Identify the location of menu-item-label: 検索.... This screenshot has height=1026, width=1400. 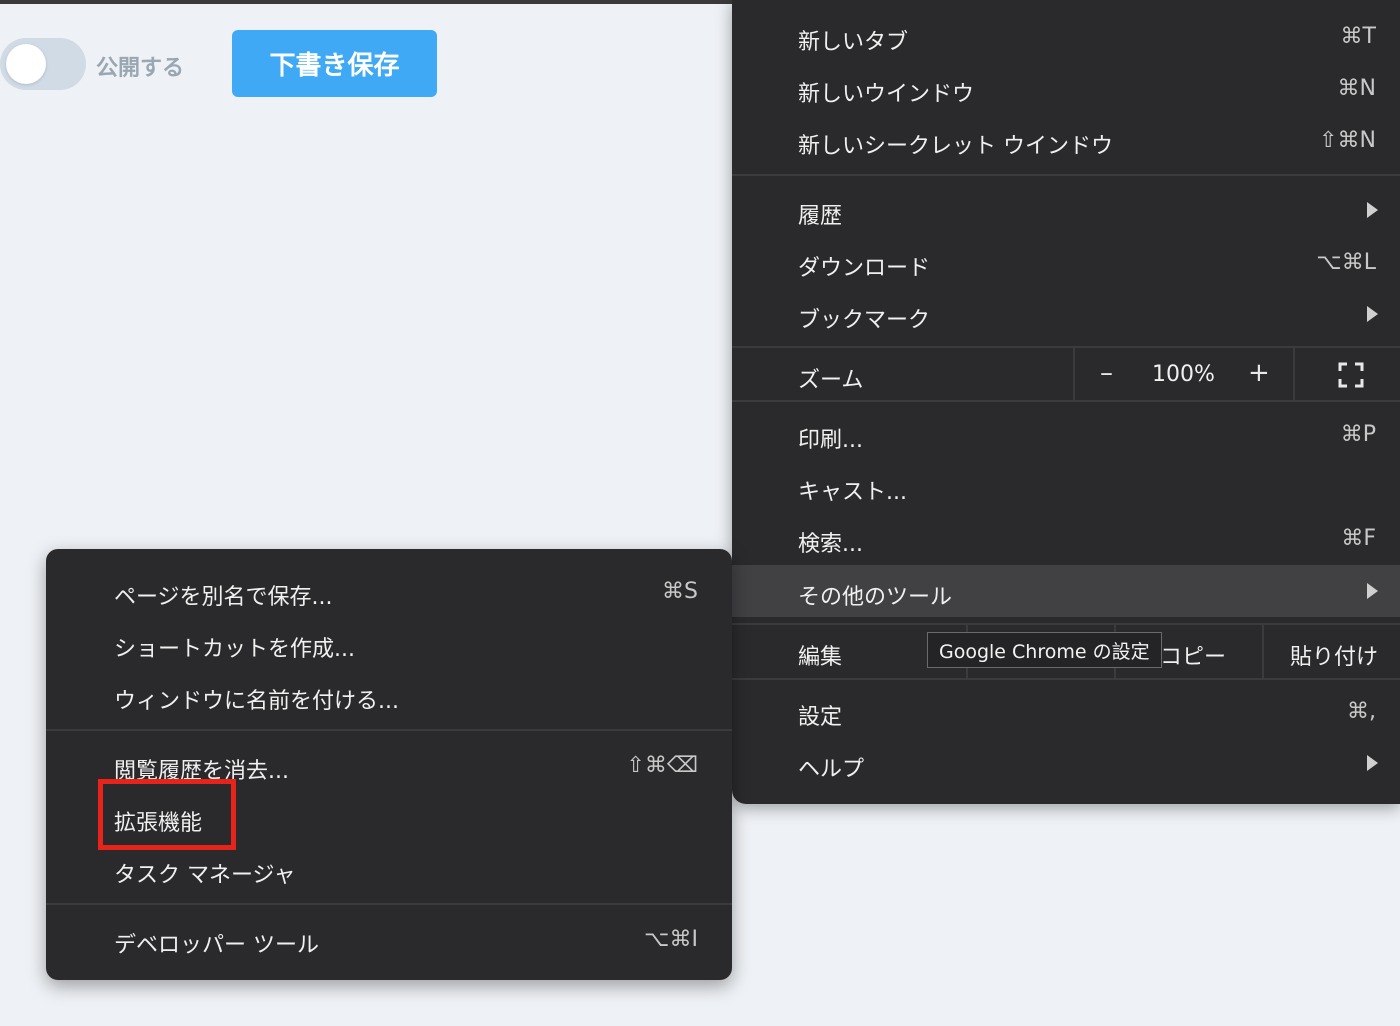
(830, 544).